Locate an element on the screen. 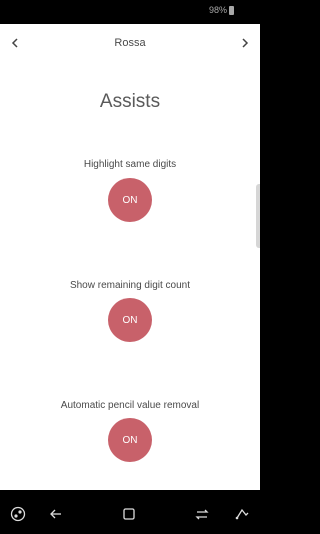 The image size is (320, 534). recents-icon is located at coordinates (202, 514).